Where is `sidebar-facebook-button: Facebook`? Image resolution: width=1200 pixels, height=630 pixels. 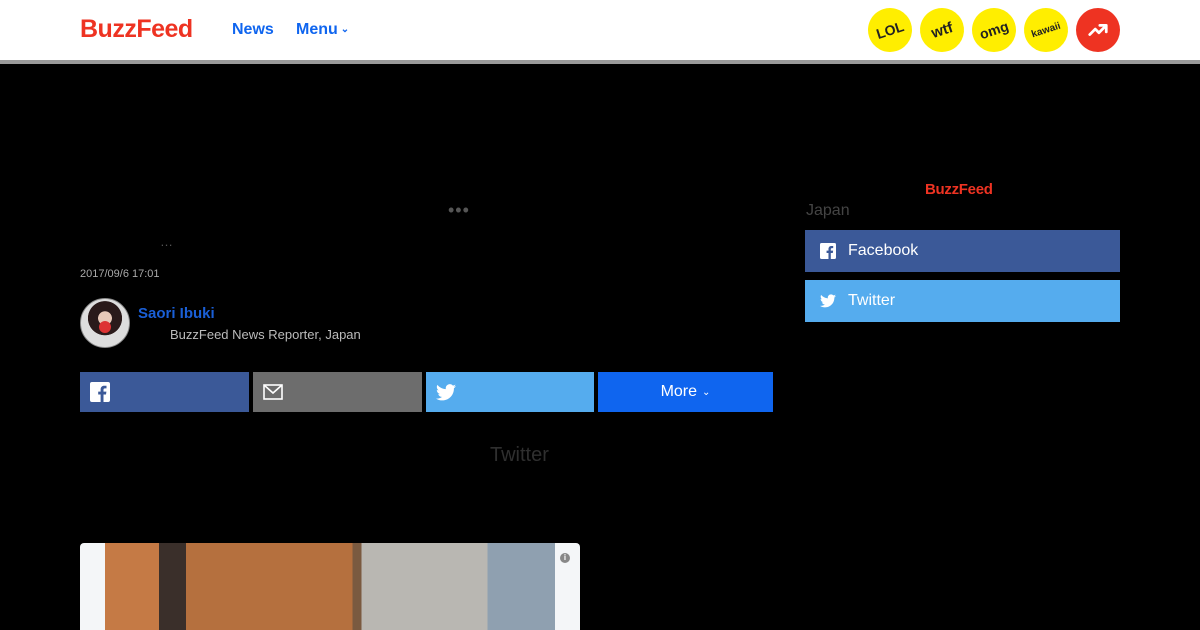 sidebar-facebook-button: Facebook is located at coordinates (962, 251).